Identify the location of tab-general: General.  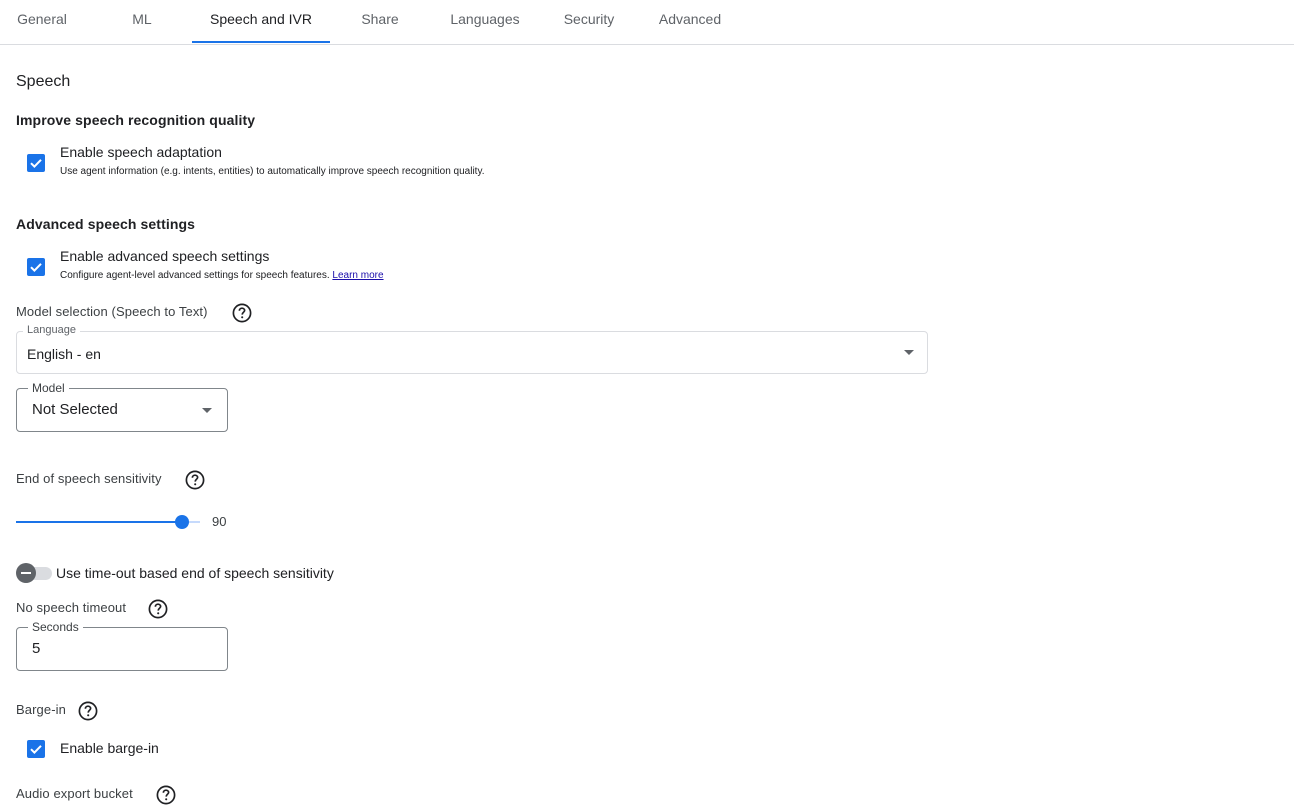
(42, 22).